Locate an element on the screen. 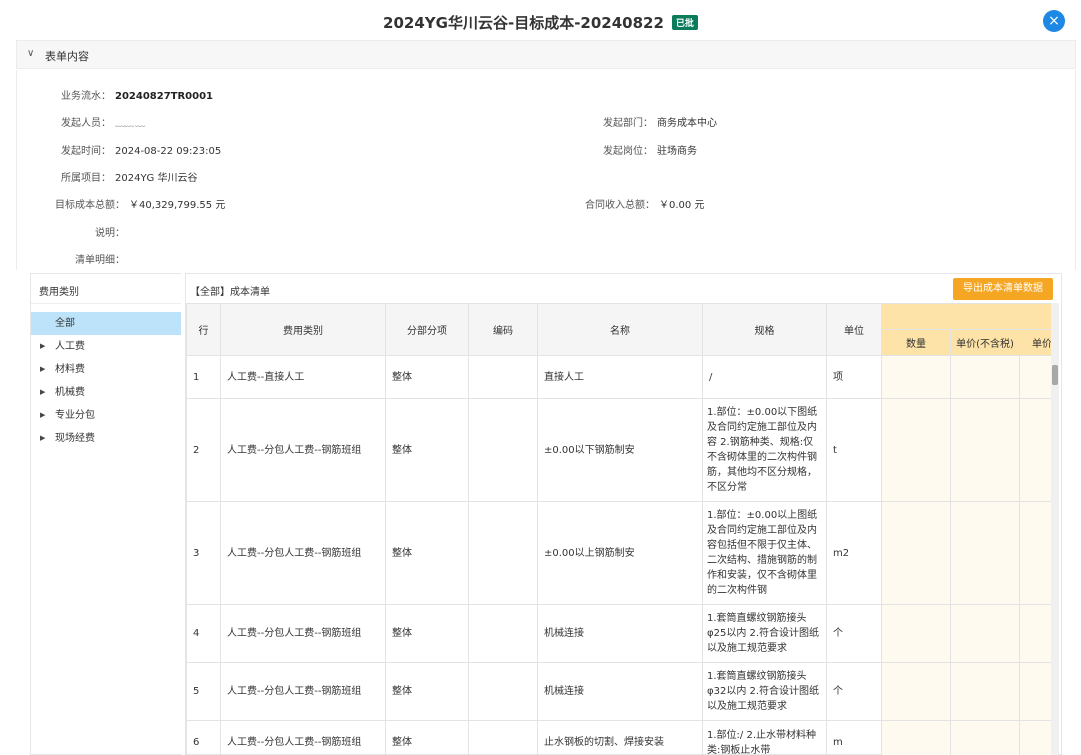 Image resolution: width=1081 pixels, height=755 pixels. scroll-thumb is located at coordinates (1055, 375).